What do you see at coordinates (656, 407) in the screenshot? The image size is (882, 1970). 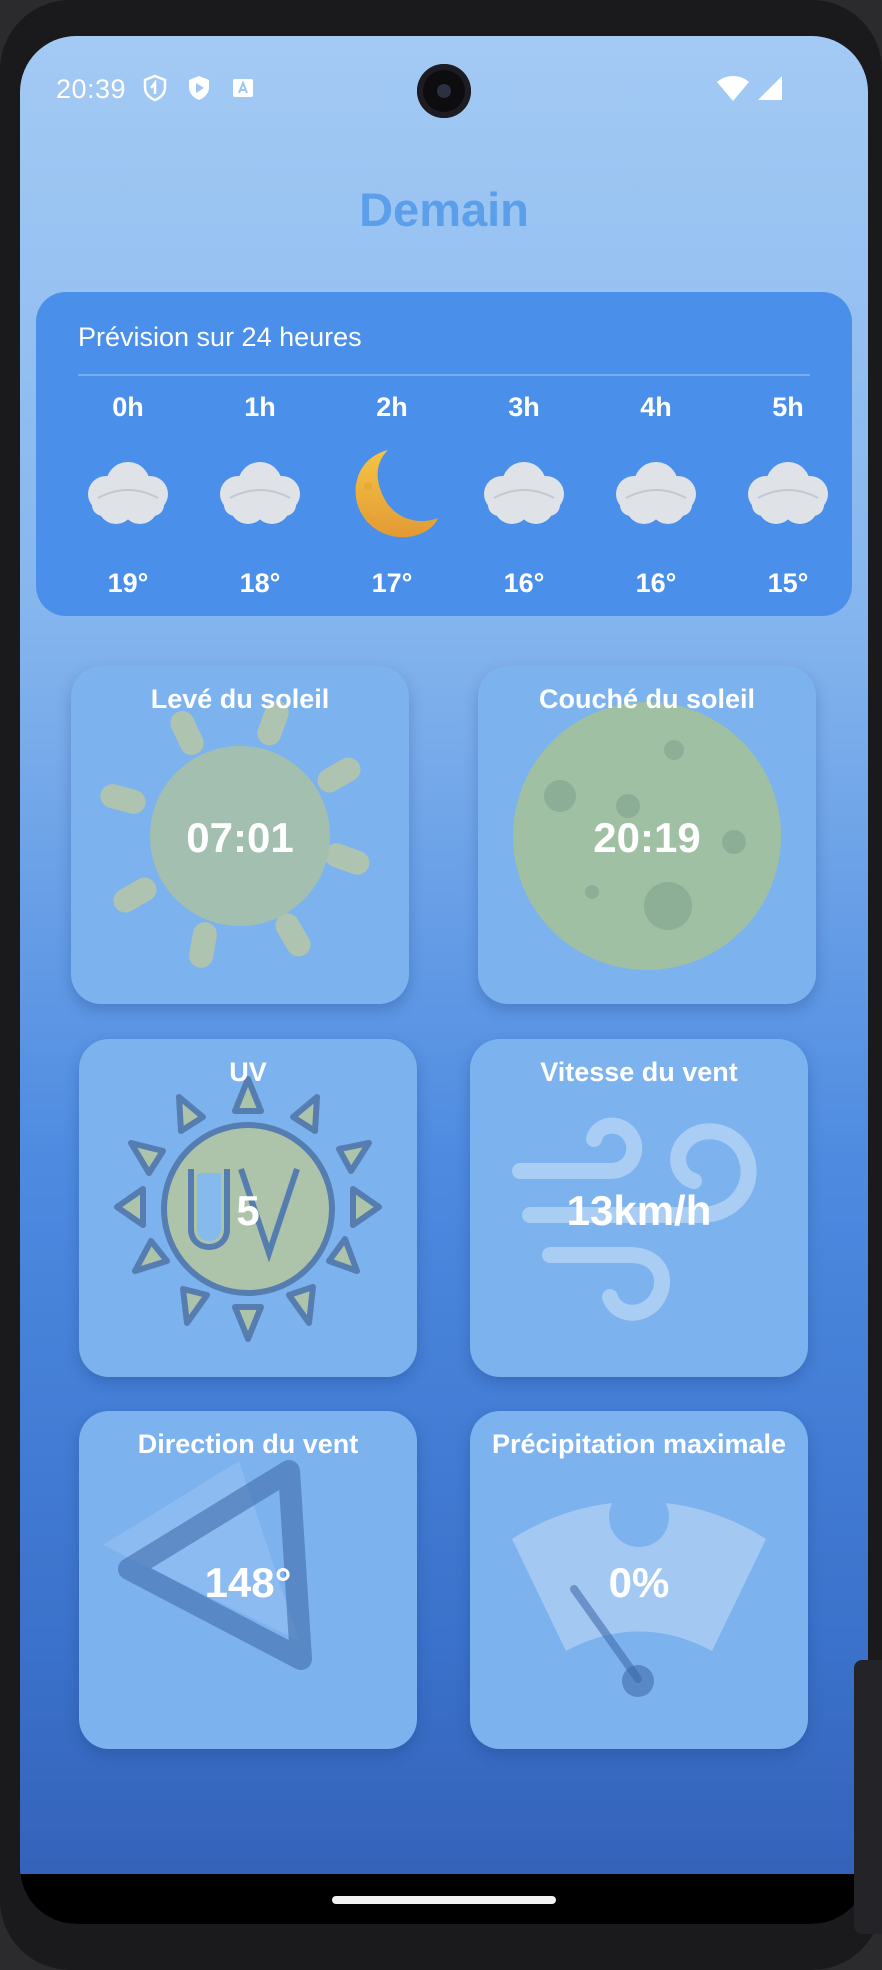 I see `hour-label: 4h` at bounding box center [656, 407].